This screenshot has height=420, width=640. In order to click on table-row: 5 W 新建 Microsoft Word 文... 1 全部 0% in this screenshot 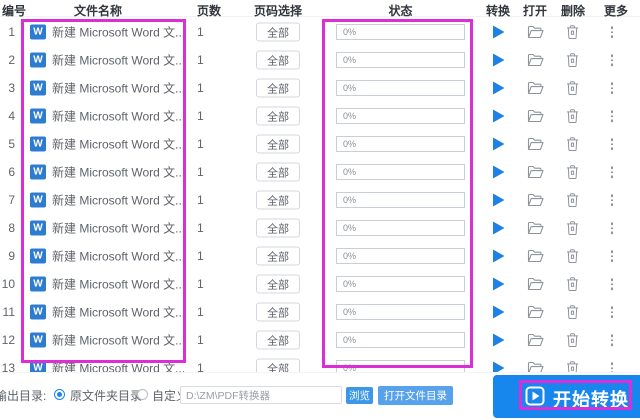, I will do `click(320, 144)`.